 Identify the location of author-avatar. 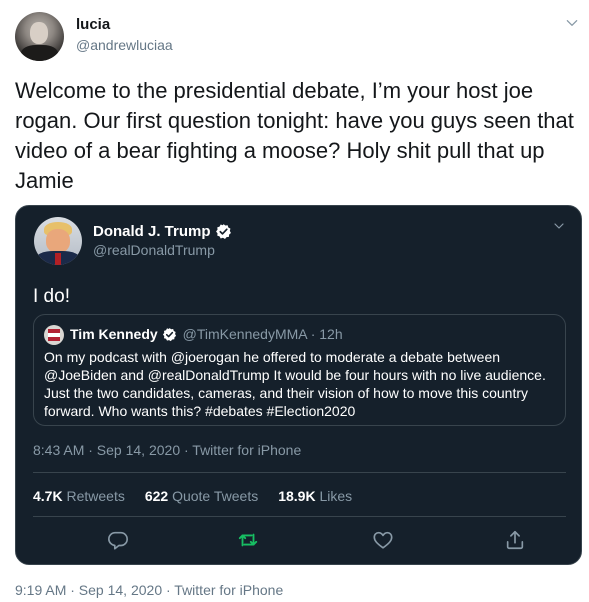
(39, 36).